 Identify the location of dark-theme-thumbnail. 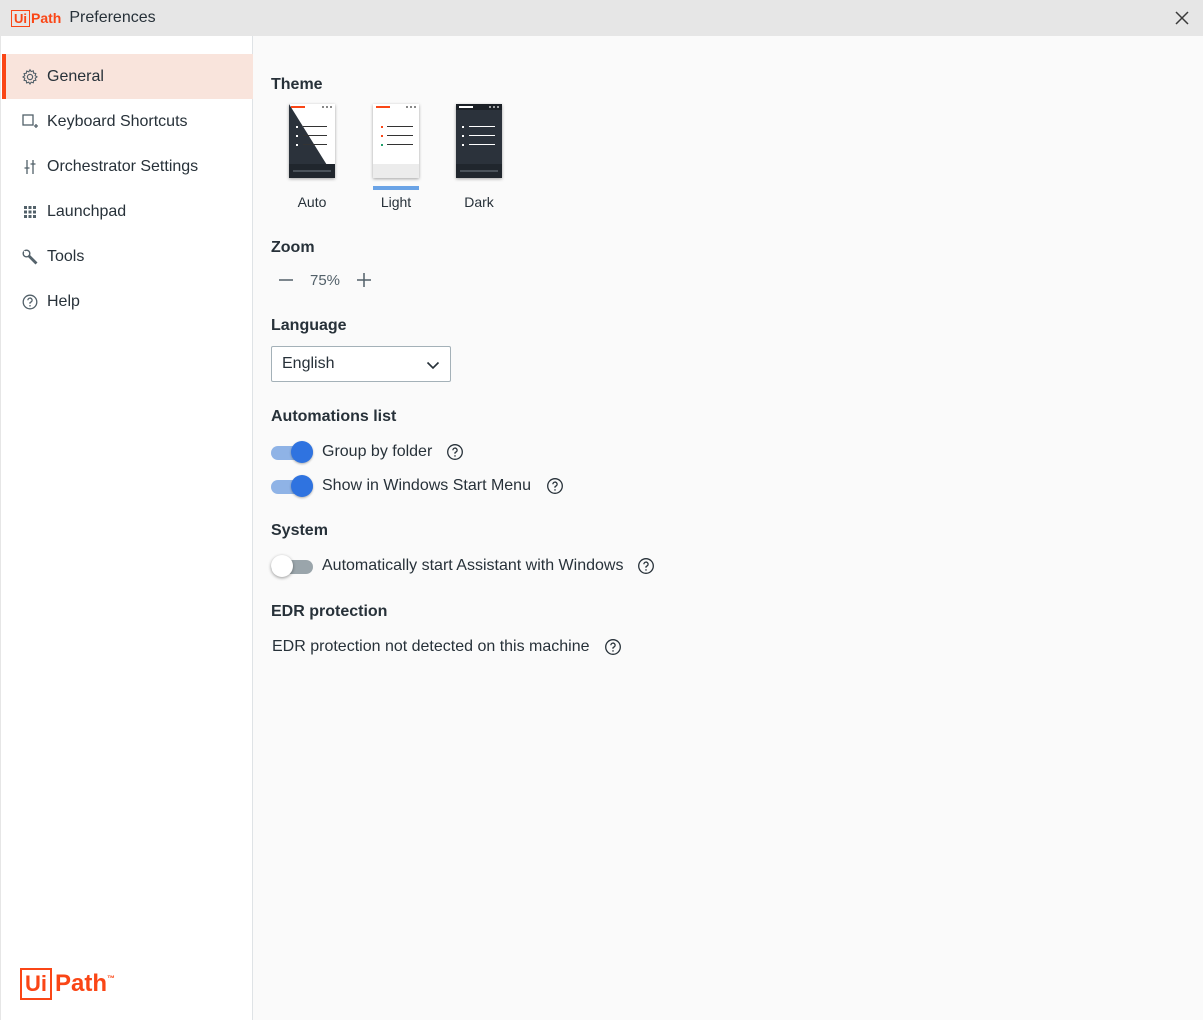
(479, 141).